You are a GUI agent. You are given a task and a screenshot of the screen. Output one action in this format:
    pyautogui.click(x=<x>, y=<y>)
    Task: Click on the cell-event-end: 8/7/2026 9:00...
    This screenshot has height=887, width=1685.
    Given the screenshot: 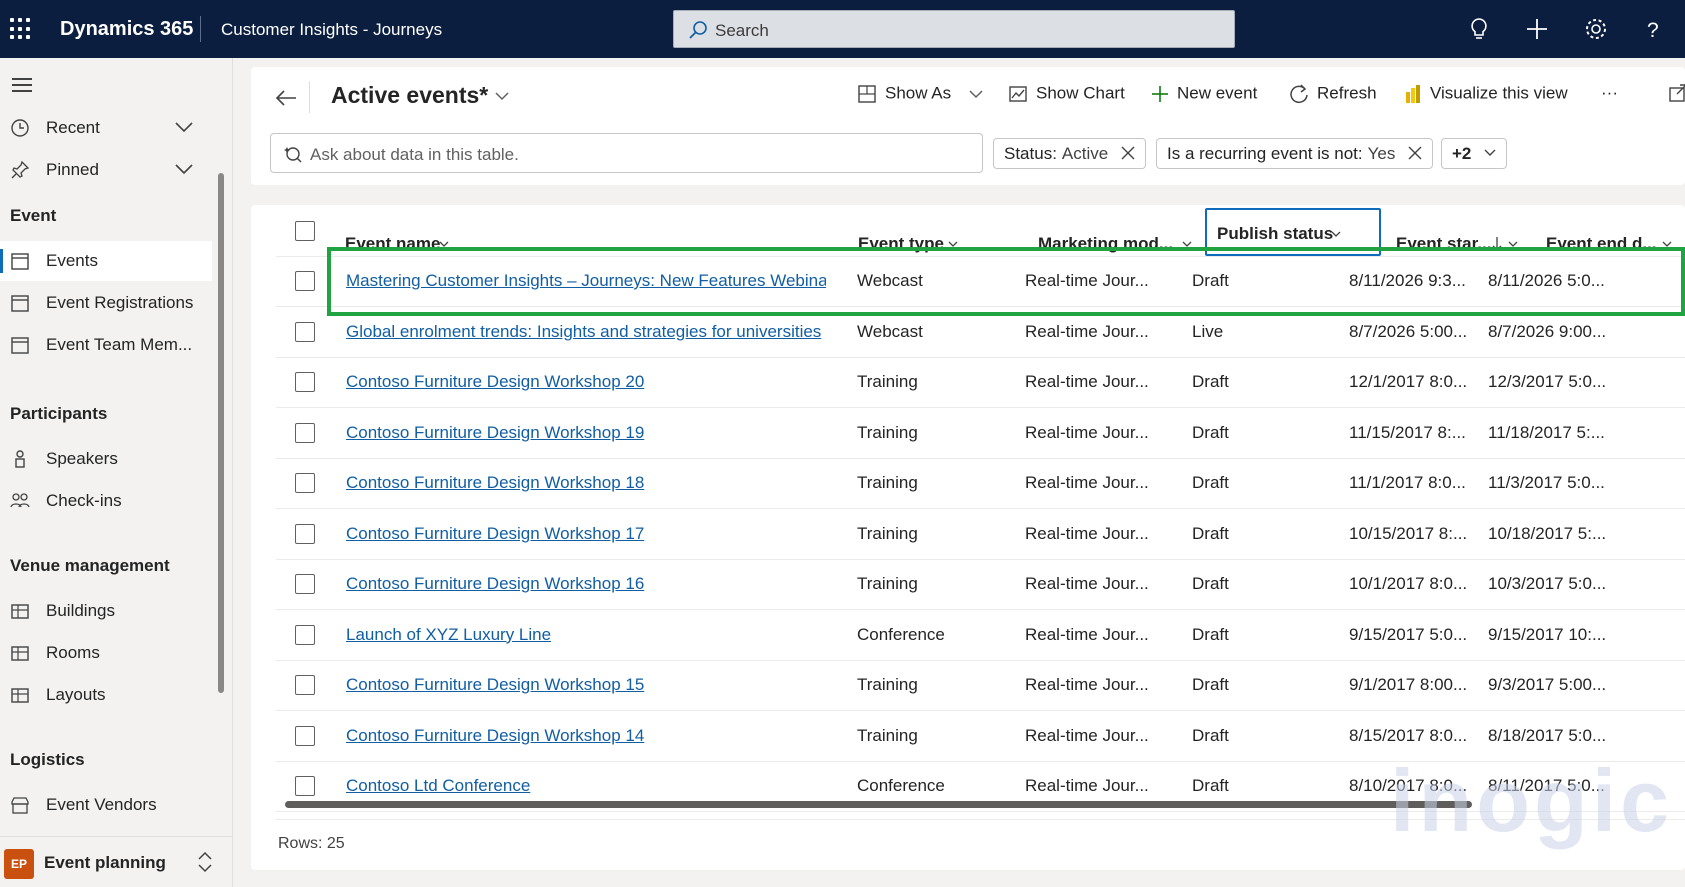 What is the action you would take?
    pyautogui.click(x=1547, y=331)
    